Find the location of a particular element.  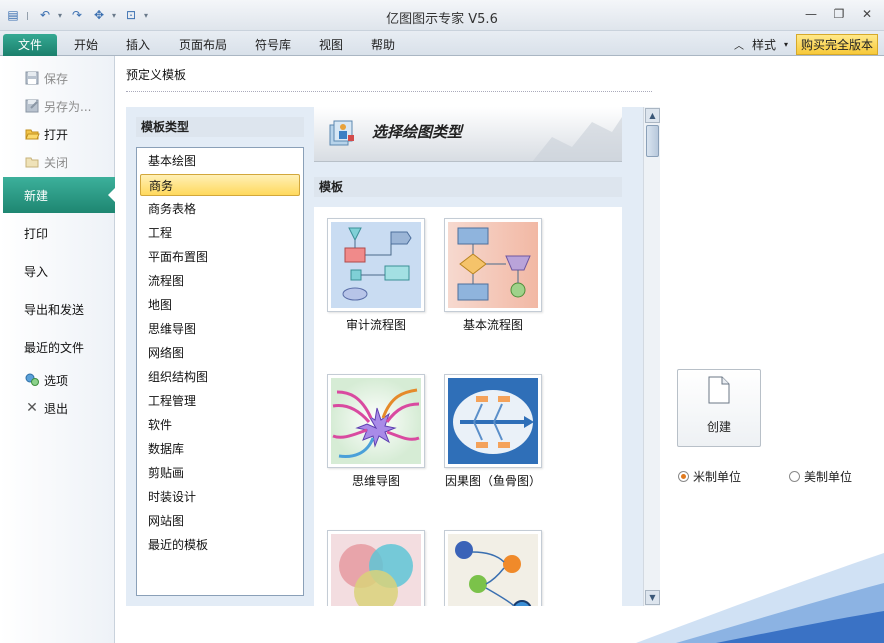

chevron-down-icon: ▾ is located at coordinates (786, 44).